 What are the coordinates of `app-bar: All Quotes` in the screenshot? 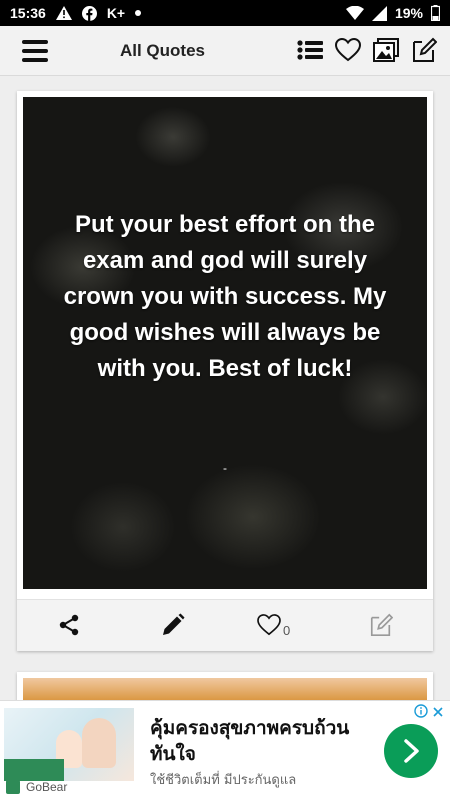 It's located at (225, 51).